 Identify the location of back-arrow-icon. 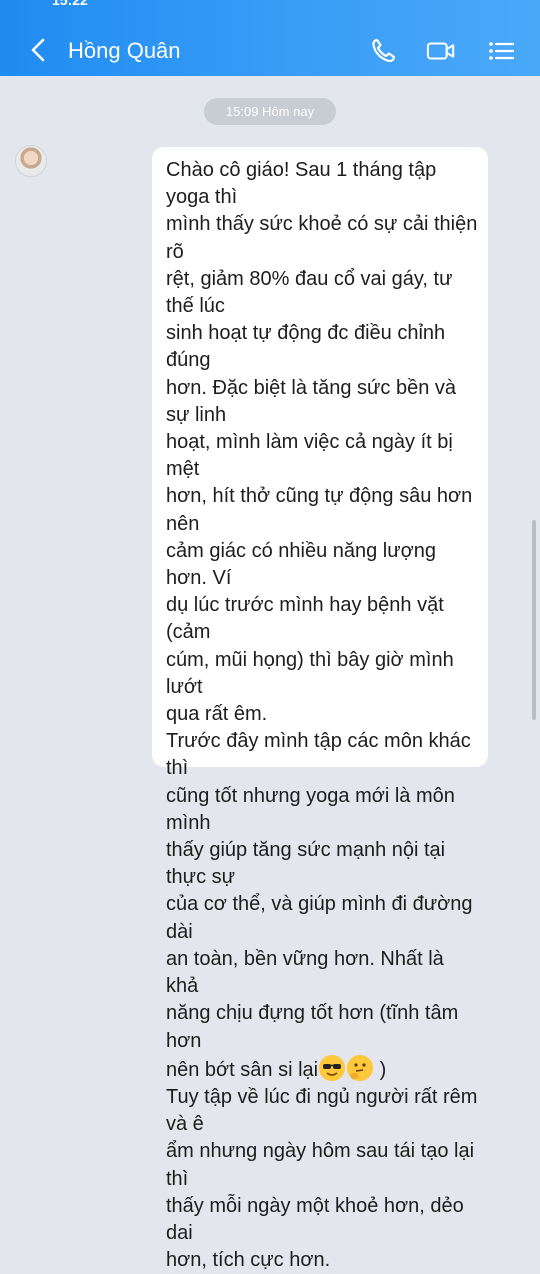
(39, 50).